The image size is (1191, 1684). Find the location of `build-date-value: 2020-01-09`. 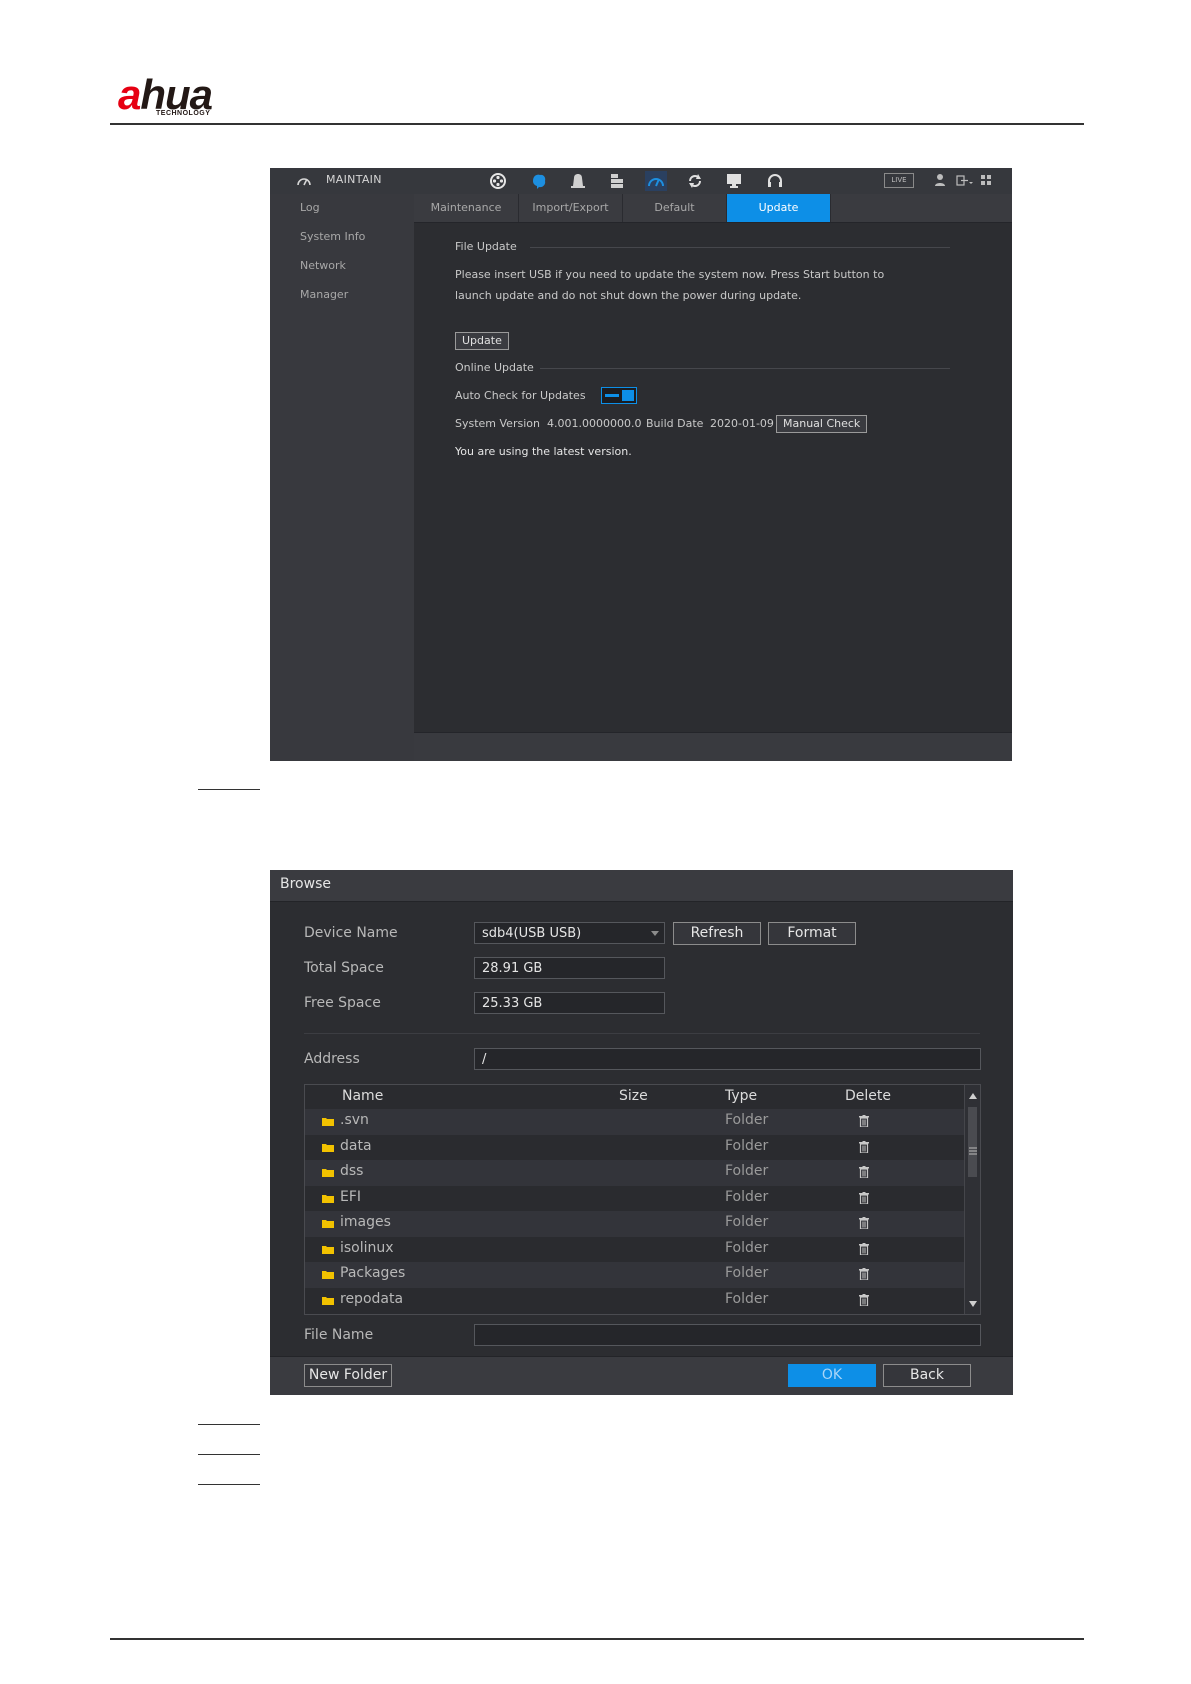

build-date-value: 2020-01-09 is located at coordinates (742, 423).